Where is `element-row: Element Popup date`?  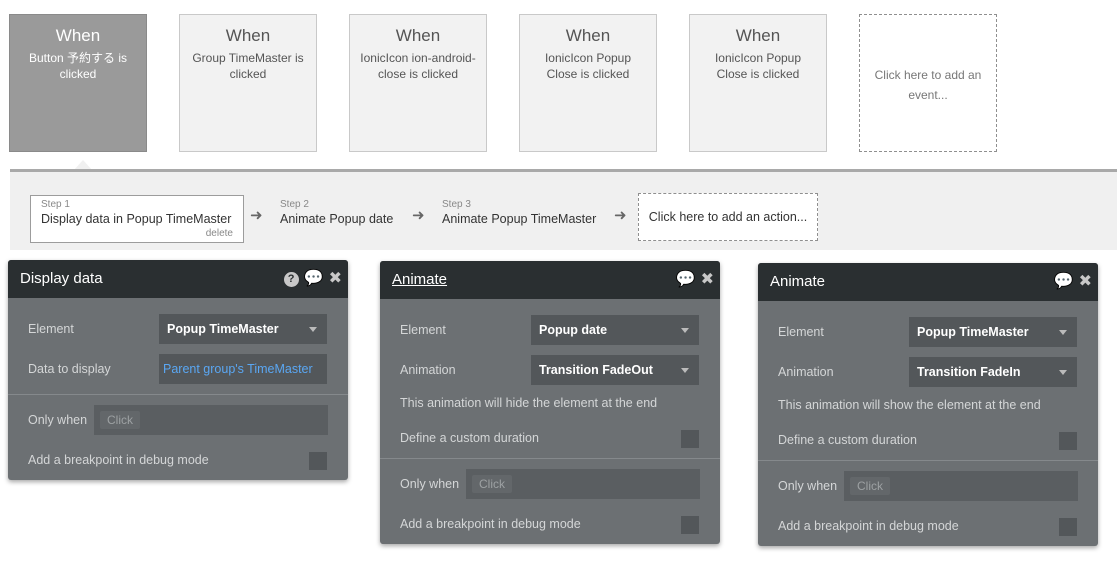 element-row: Element Popup date is located at coordinates (550, 330).